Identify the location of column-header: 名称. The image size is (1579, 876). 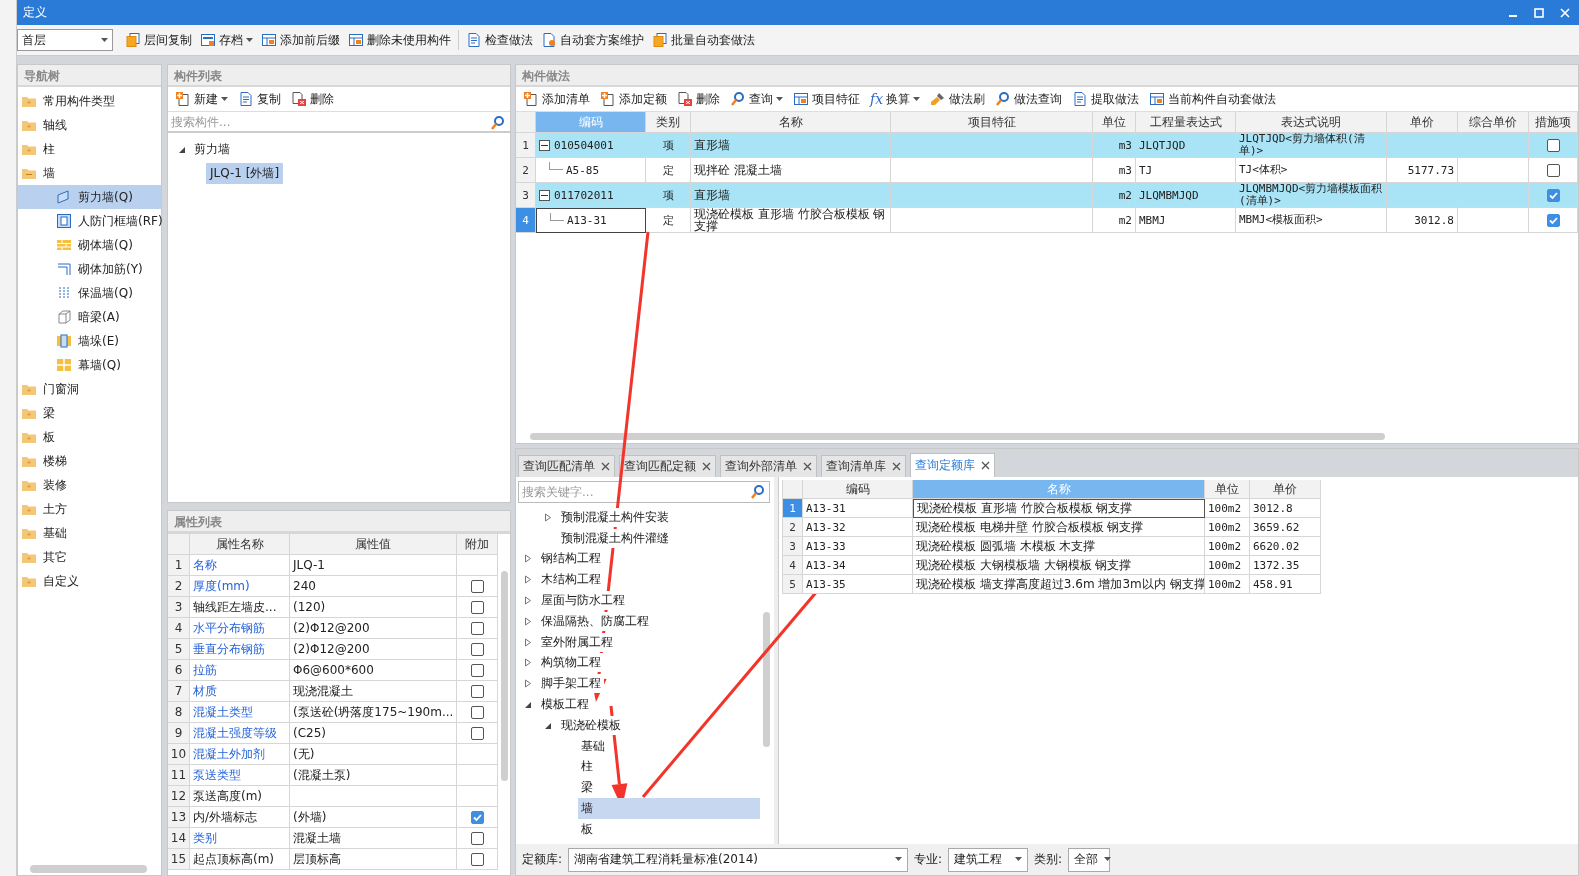
(791, 122).